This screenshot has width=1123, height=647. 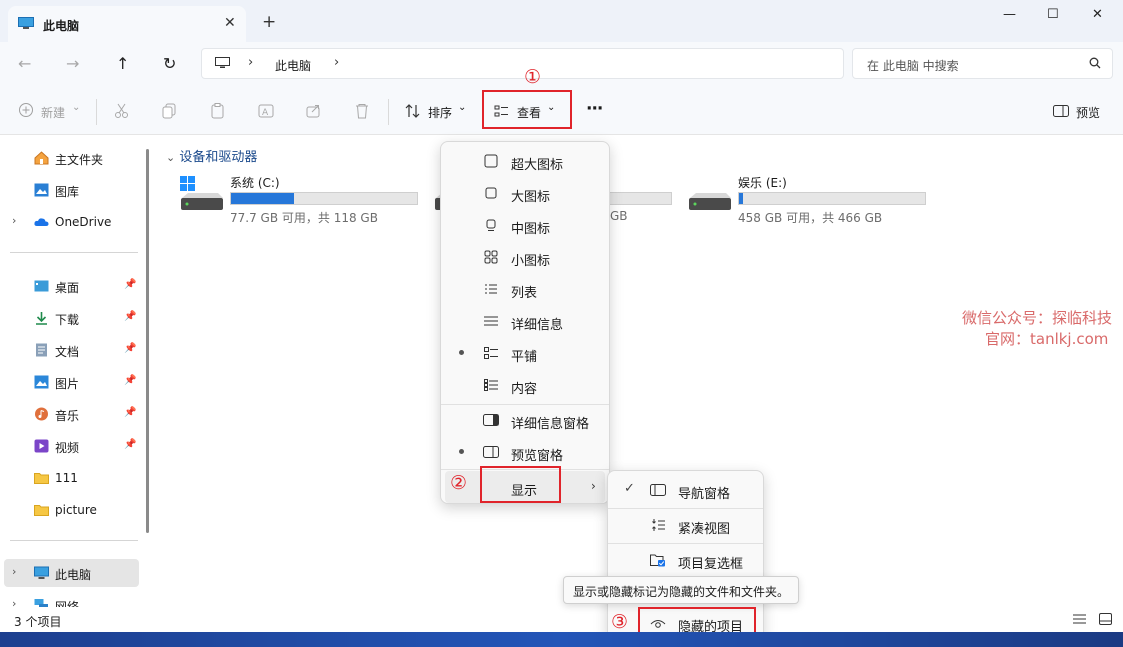 I want to click on menu-item-list: 列表, so click(x=525, y=289).